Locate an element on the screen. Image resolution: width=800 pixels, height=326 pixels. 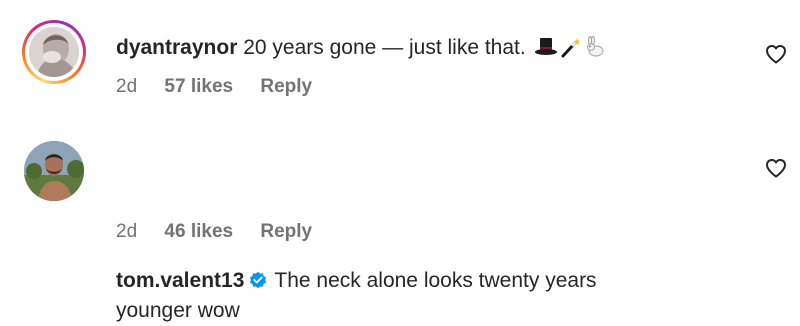
rabbit-icon is located at coordinates (595, 51).